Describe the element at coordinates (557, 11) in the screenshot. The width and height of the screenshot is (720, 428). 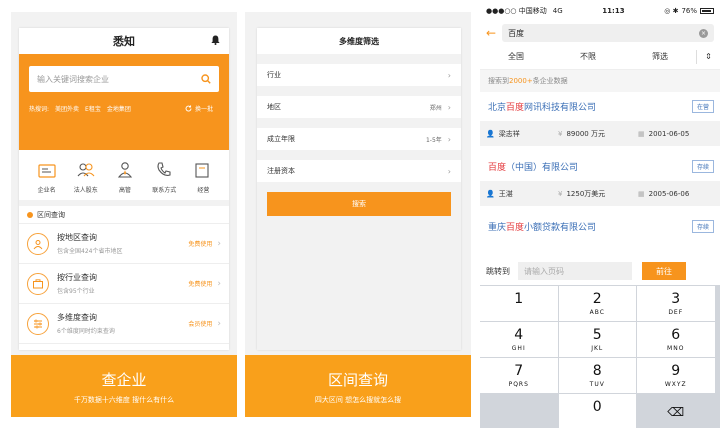
I see `network-label: 4G` at that location.